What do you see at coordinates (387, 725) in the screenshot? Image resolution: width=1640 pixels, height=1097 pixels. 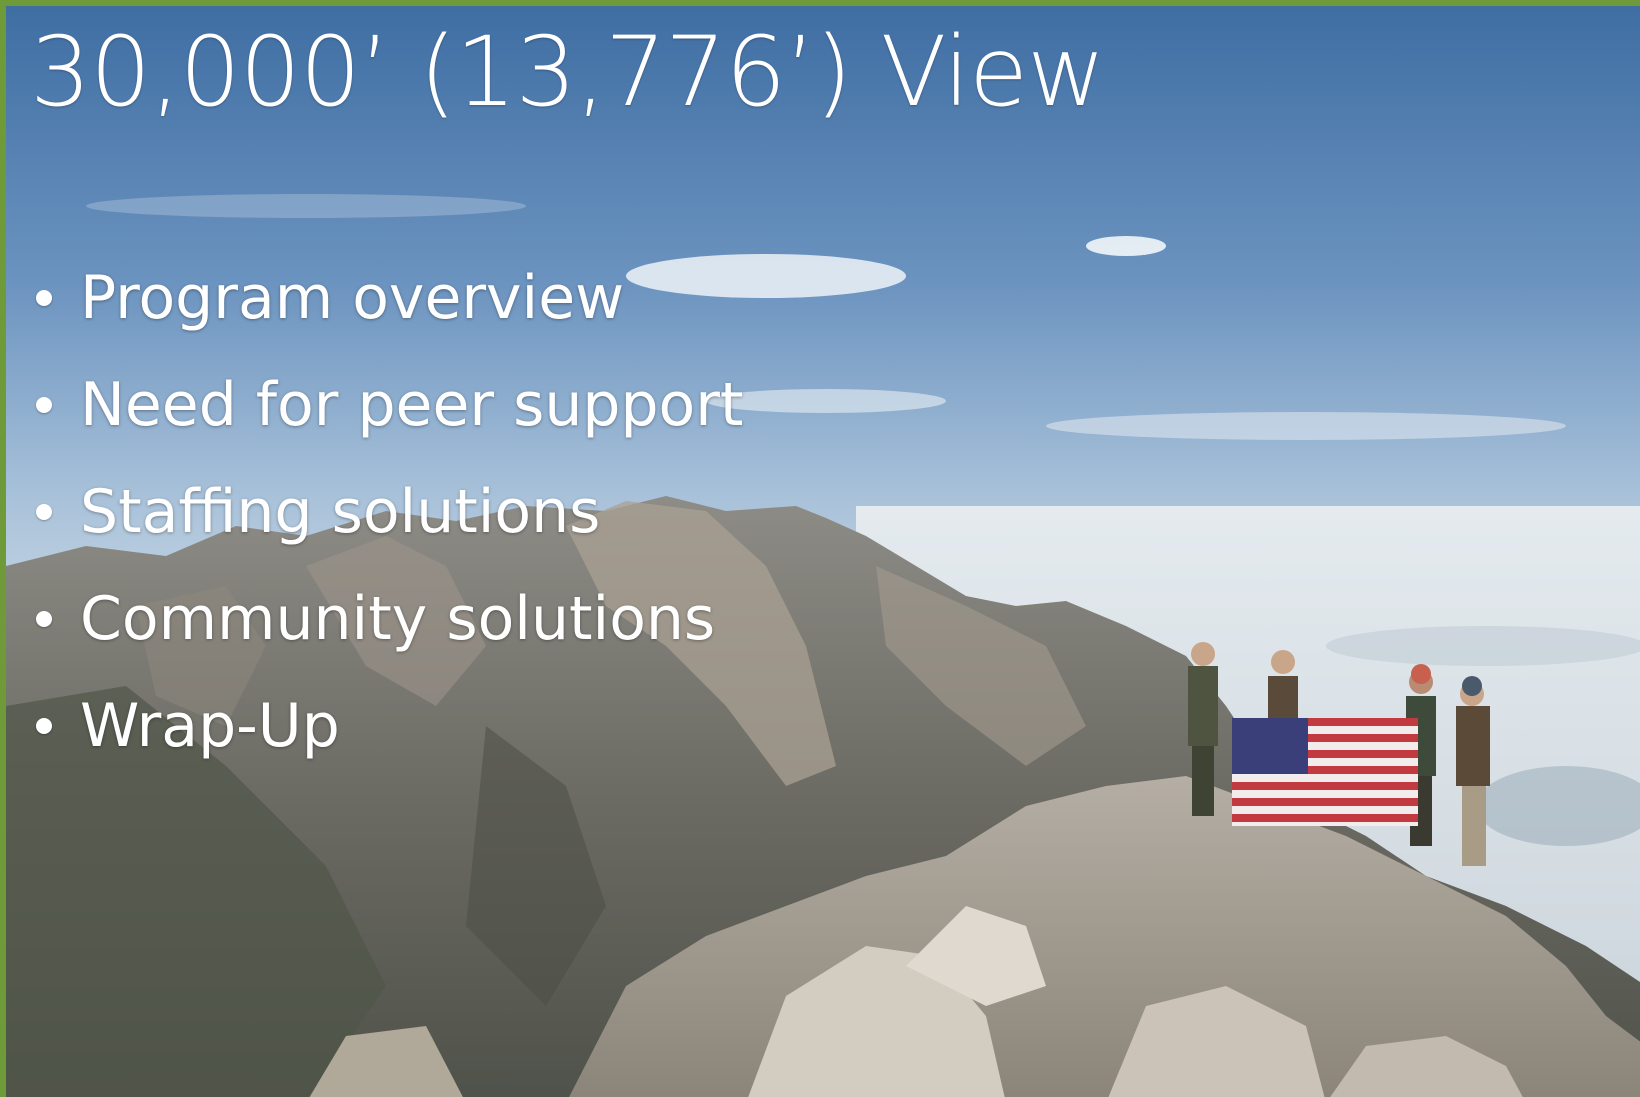 I see `agenda-item: Wrap-Up` at bounding box center [387, 725].